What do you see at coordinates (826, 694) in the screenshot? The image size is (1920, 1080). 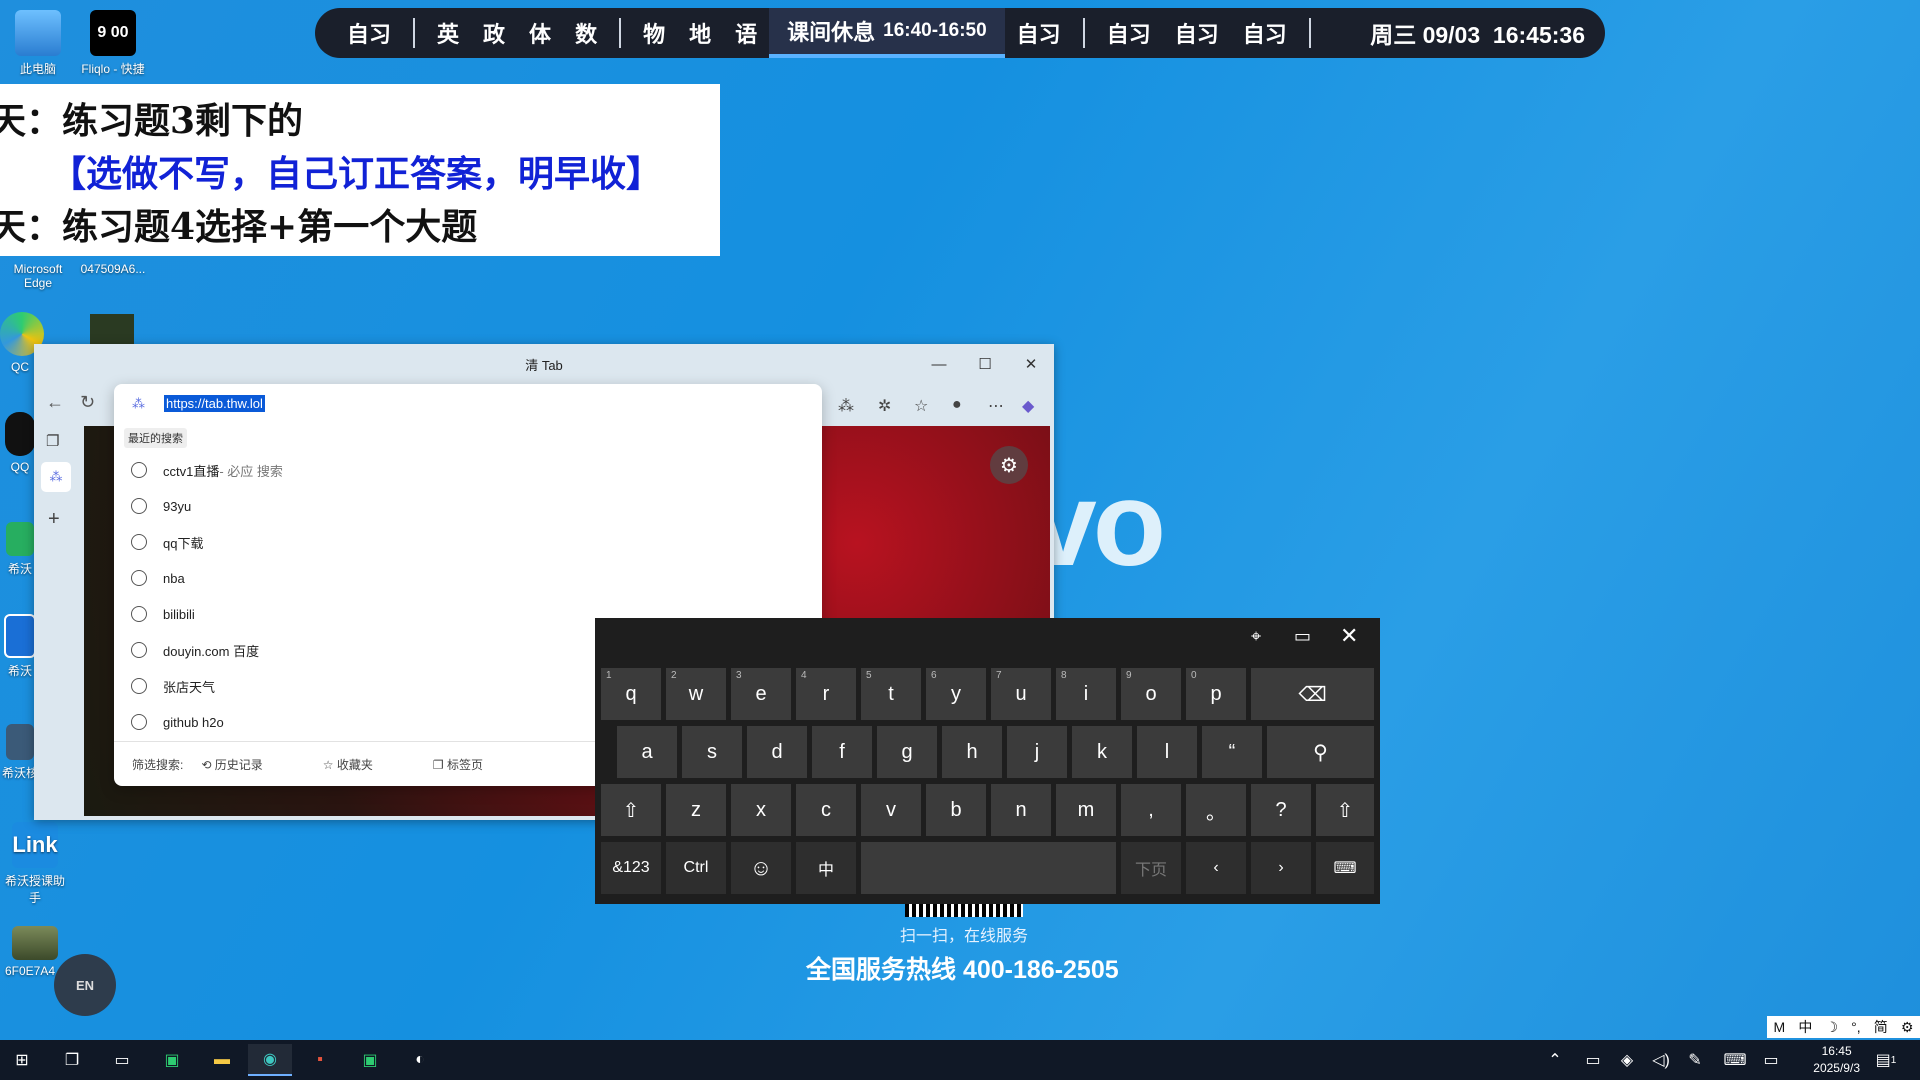 I see `key-r: 4r` at bounding box center [826, 694].